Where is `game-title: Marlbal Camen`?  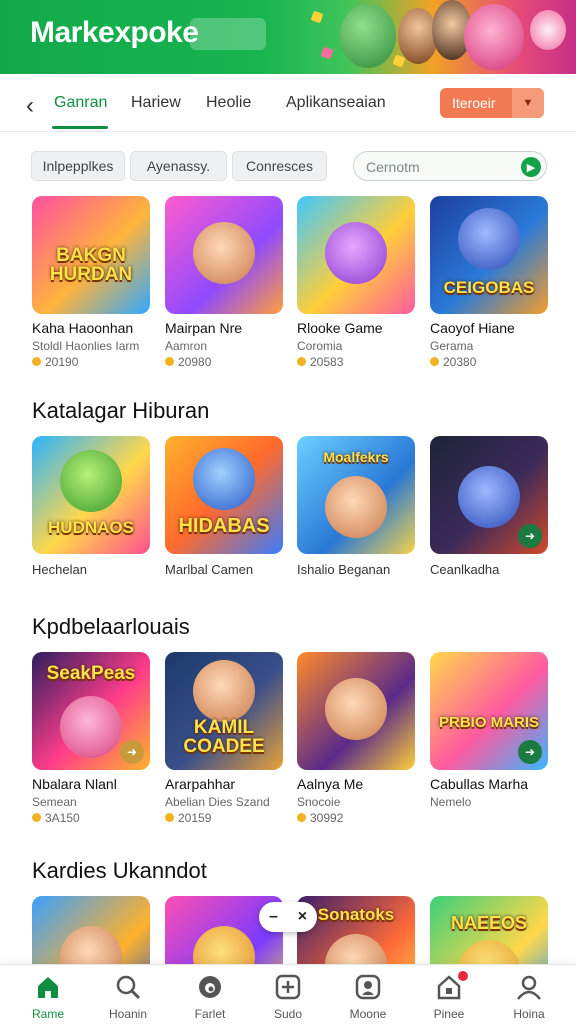 game-title: Marlbal Camen is located at coordinates (209, 569).